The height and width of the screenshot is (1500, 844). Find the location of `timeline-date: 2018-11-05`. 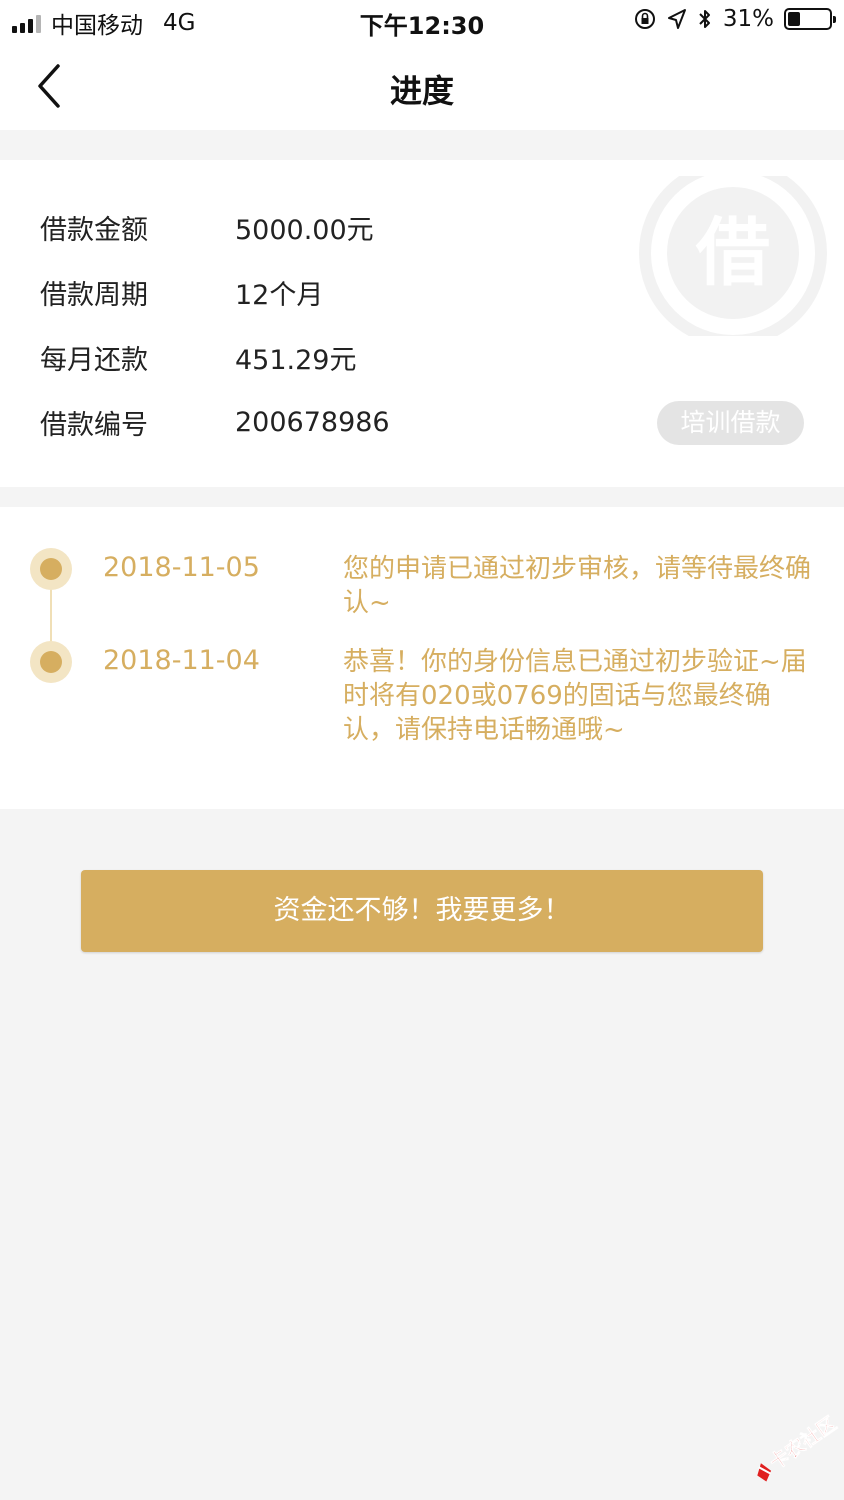

timeline-date: 2018-11-05 is located at coordinates (181, 567).